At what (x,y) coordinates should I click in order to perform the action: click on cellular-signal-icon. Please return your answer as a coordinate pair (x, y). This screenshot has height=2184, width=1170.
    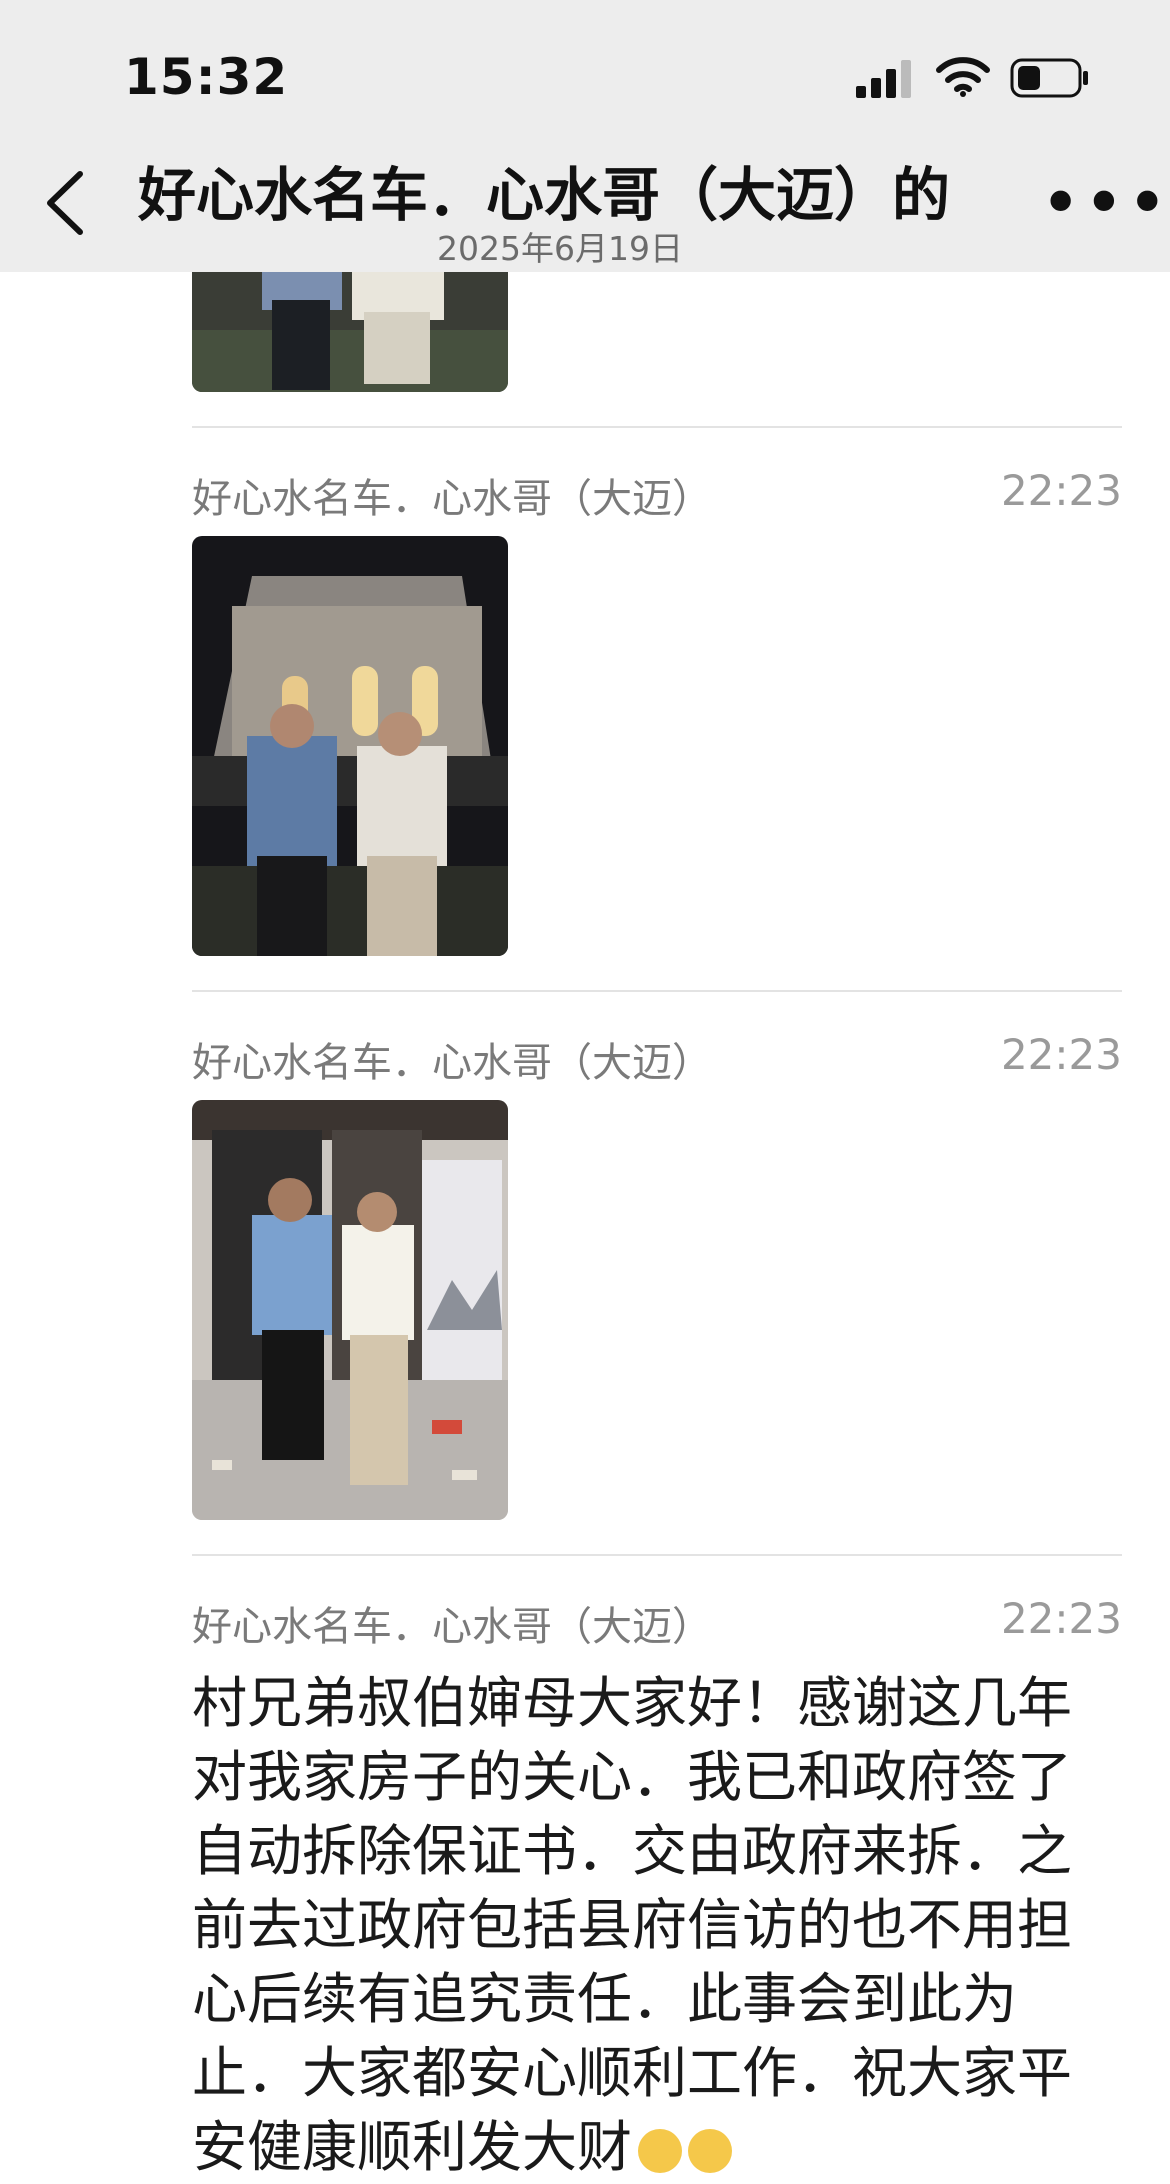
    Looking at the image, I should click on (883, 79).